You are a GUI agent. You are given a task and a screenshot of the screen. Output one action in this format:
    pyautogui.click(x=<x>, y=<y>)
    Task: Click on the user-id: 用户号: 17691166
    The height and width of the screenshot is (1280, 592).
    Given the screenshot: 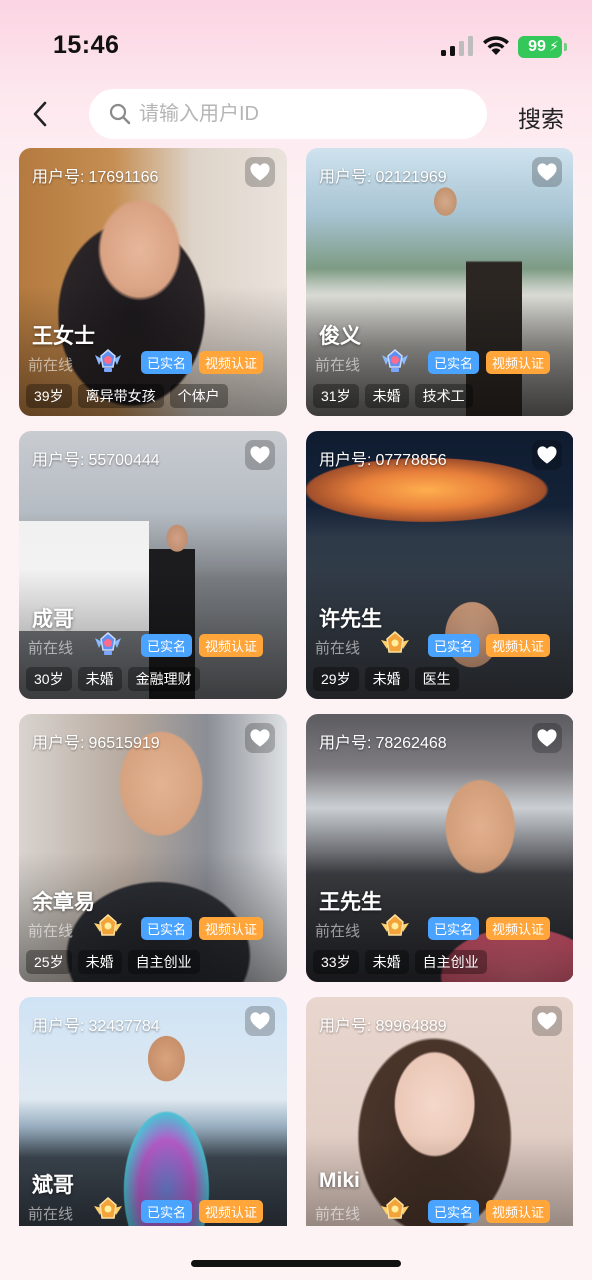 What is the action you would take?
    pyautogui.click(x=95, y=175)
    